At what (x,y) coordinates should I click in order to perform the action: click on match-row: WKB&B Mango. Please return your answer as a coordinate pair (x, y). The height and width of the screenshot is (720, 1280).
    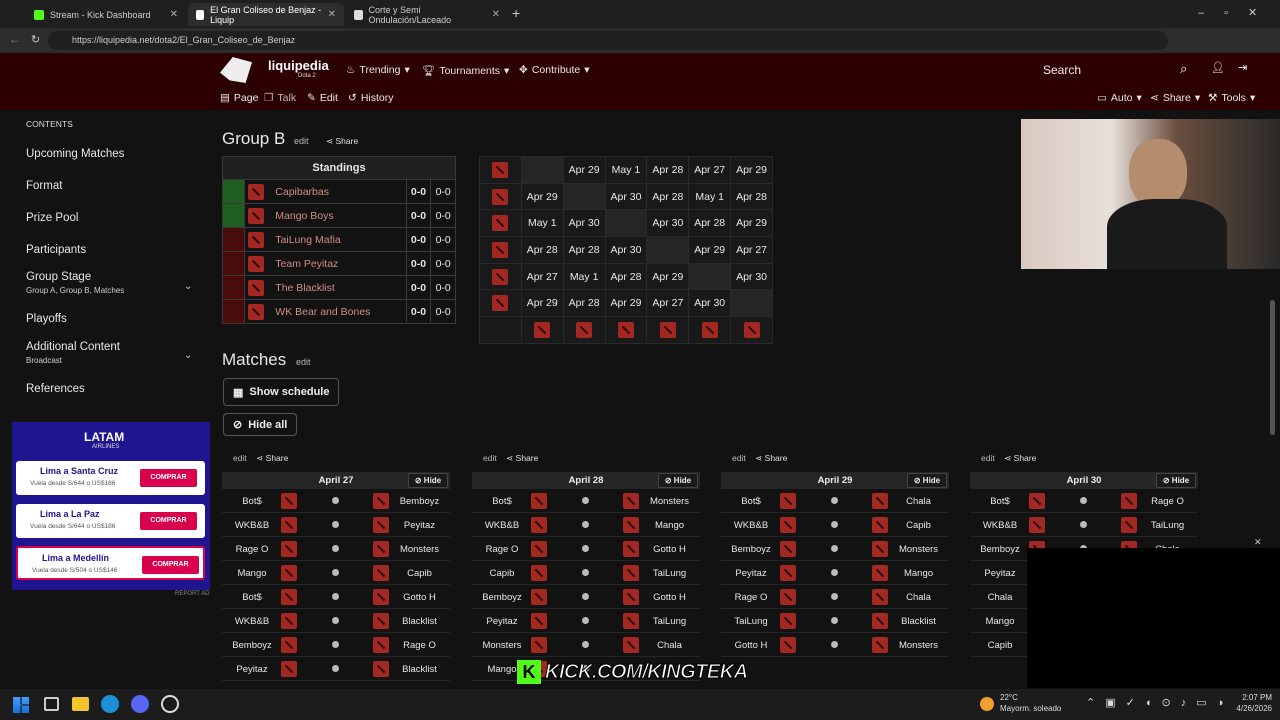
    Looking at the image, I should click on (586, 525).